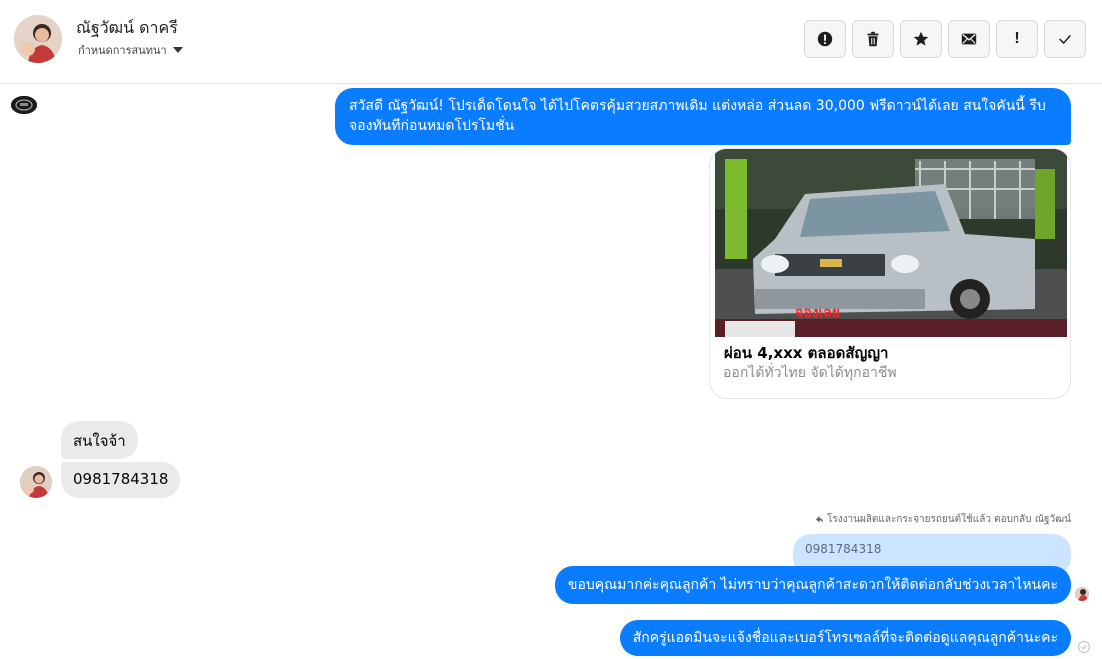 The image size is (1102, 659). What do you see at coordinates (36, 482) in the screenshot?
I see `contact-avatar-small` at bounding box center [36, 482].